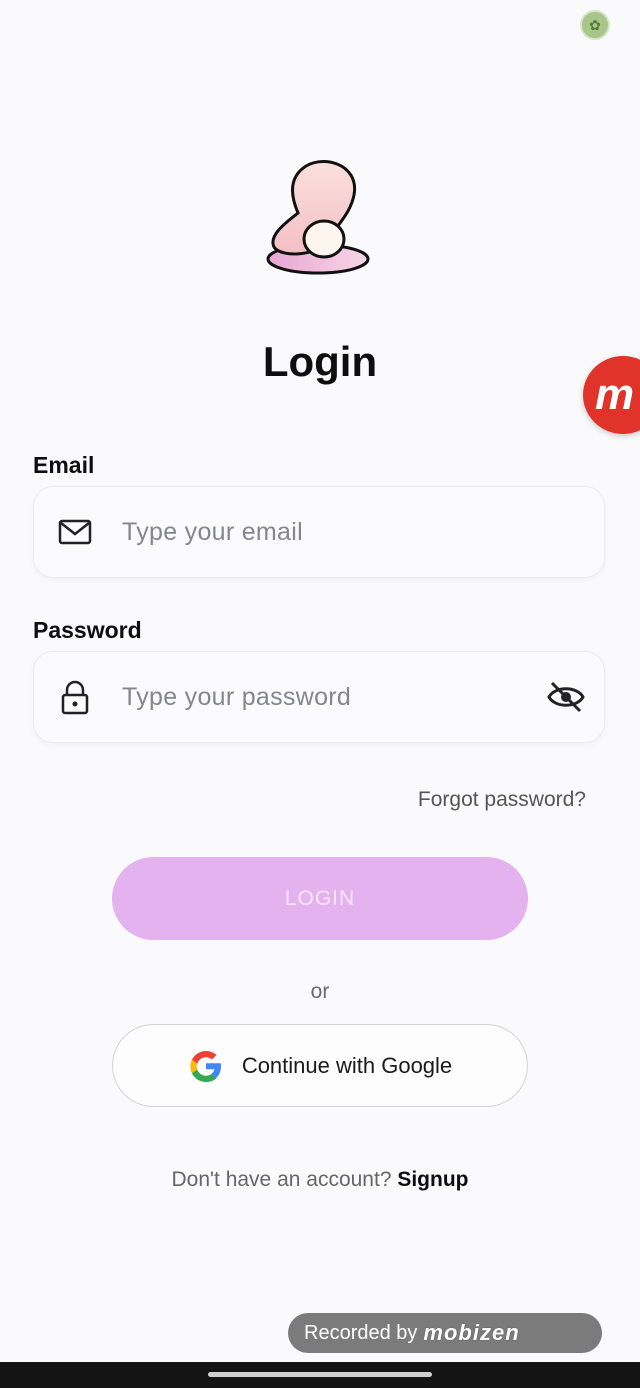 The image size is (640, 1388). I want to click on page-title: Login, so click(320, 361).